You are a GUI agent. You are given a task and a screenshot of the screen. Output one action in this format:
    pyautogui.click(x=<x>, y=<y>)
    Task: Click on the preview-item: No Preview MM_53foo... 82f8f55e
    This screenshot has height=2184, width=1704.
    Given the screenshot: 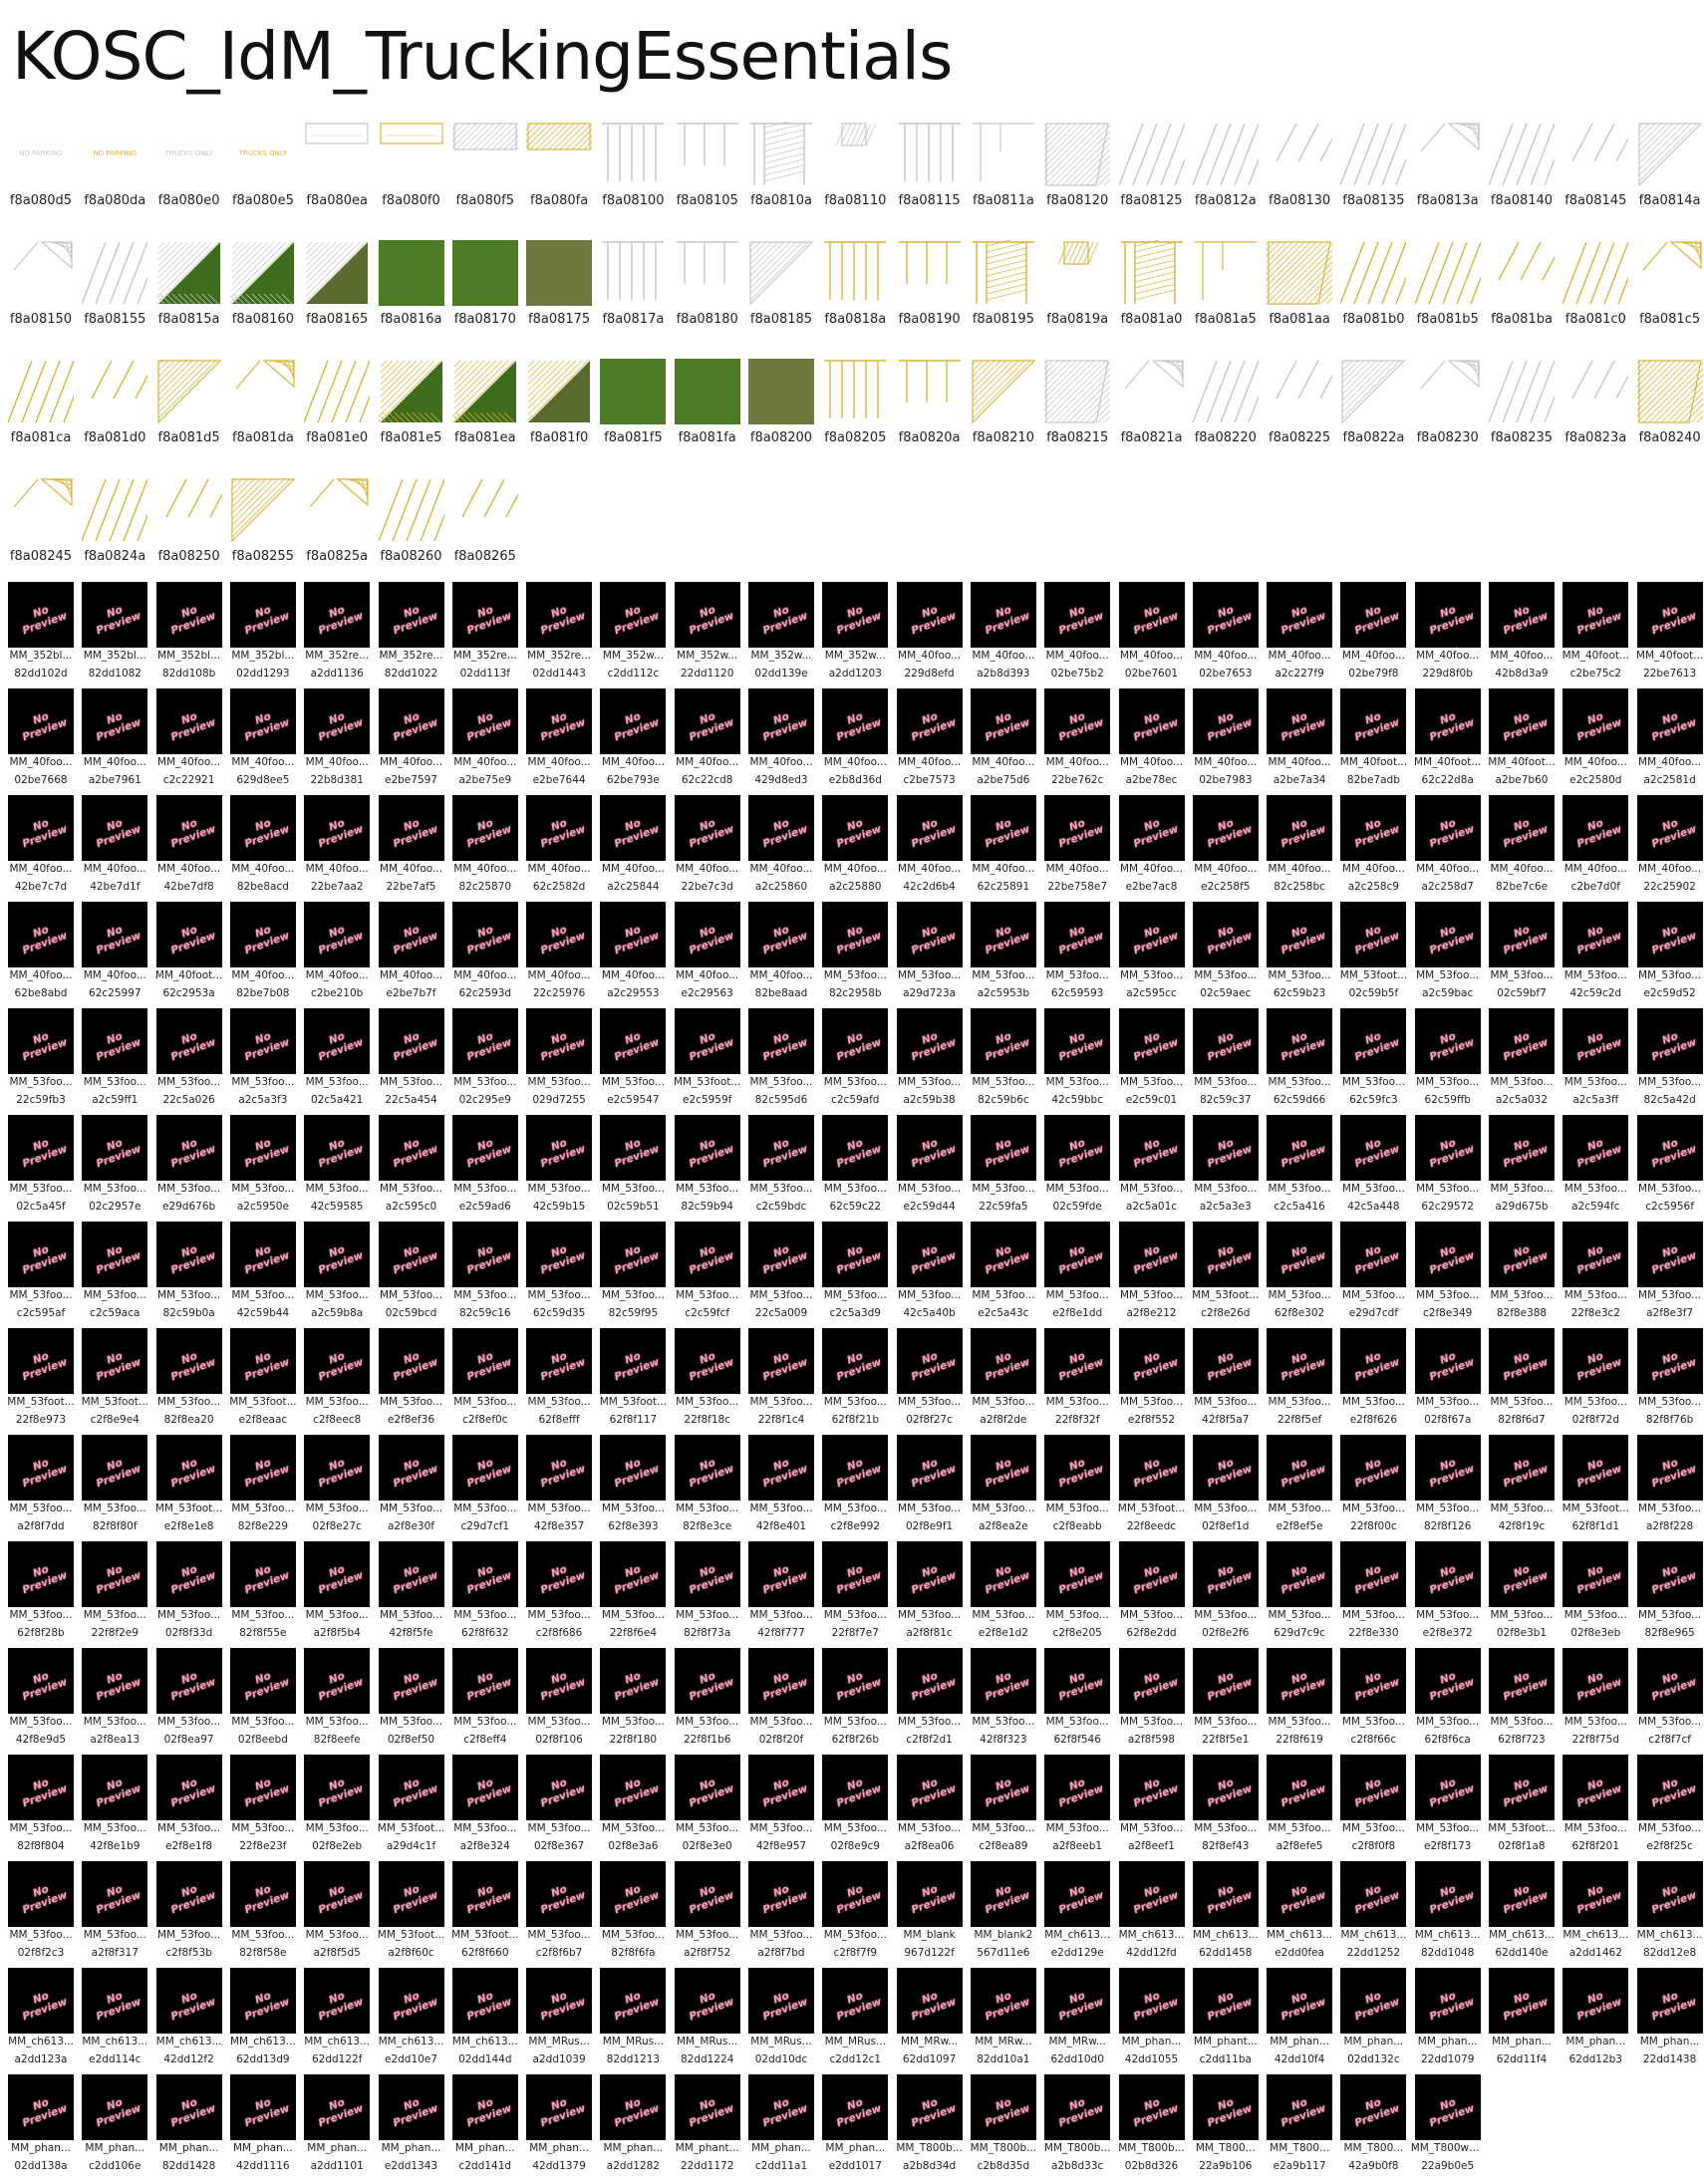 What is the action you would take?
    pyautogui.click(x=263, y=1590)
    